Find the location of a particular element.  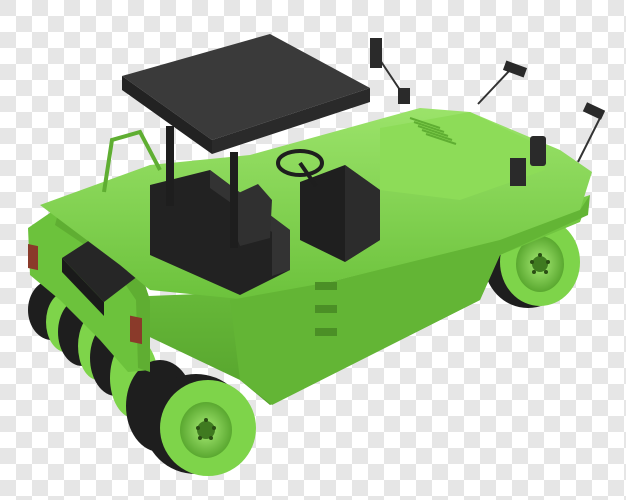

side-vent is located at coordinates (326, 286).